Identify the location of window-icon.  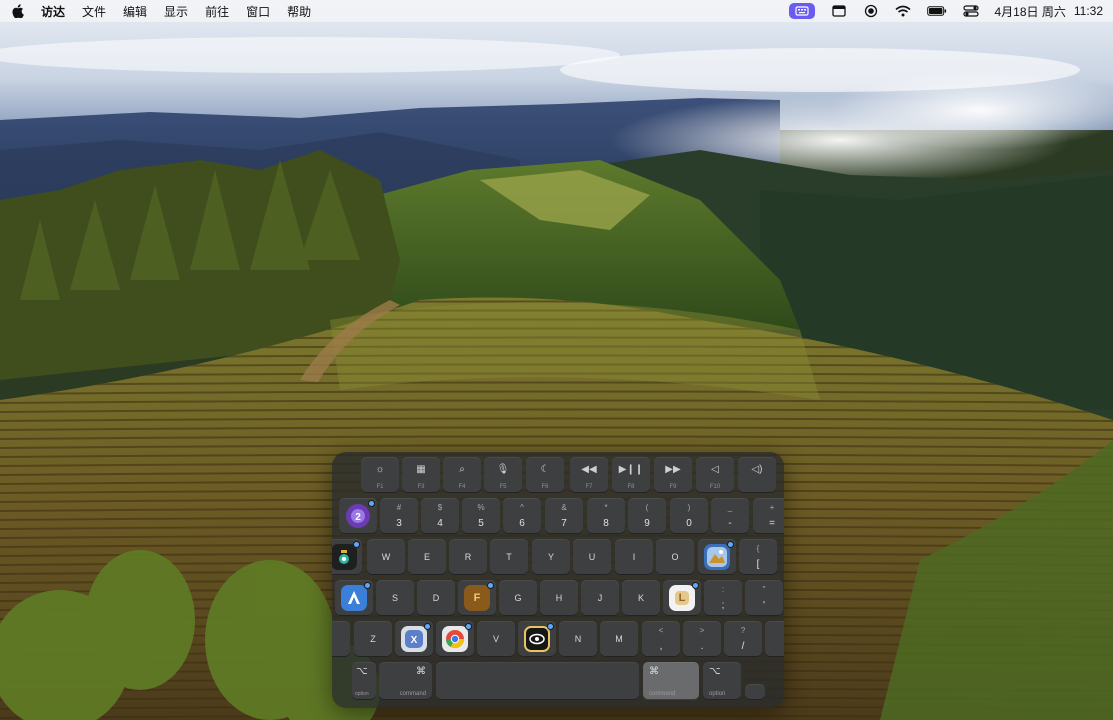
(839, 11).